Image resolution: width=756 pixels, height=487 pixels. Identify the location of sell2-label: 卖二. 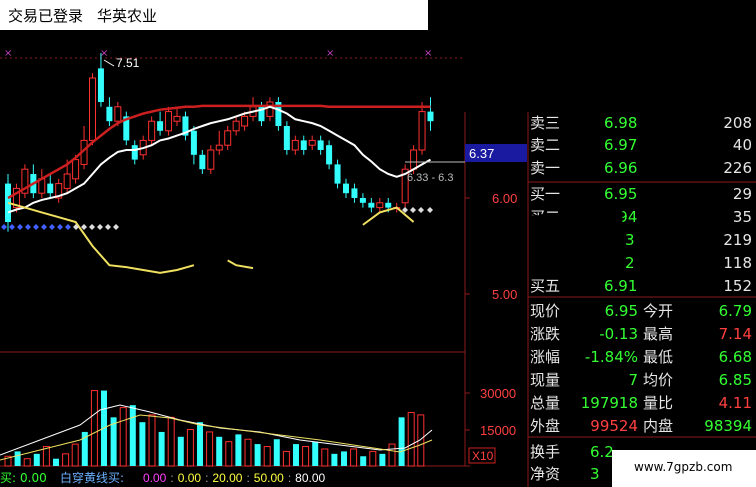
(545, 145).